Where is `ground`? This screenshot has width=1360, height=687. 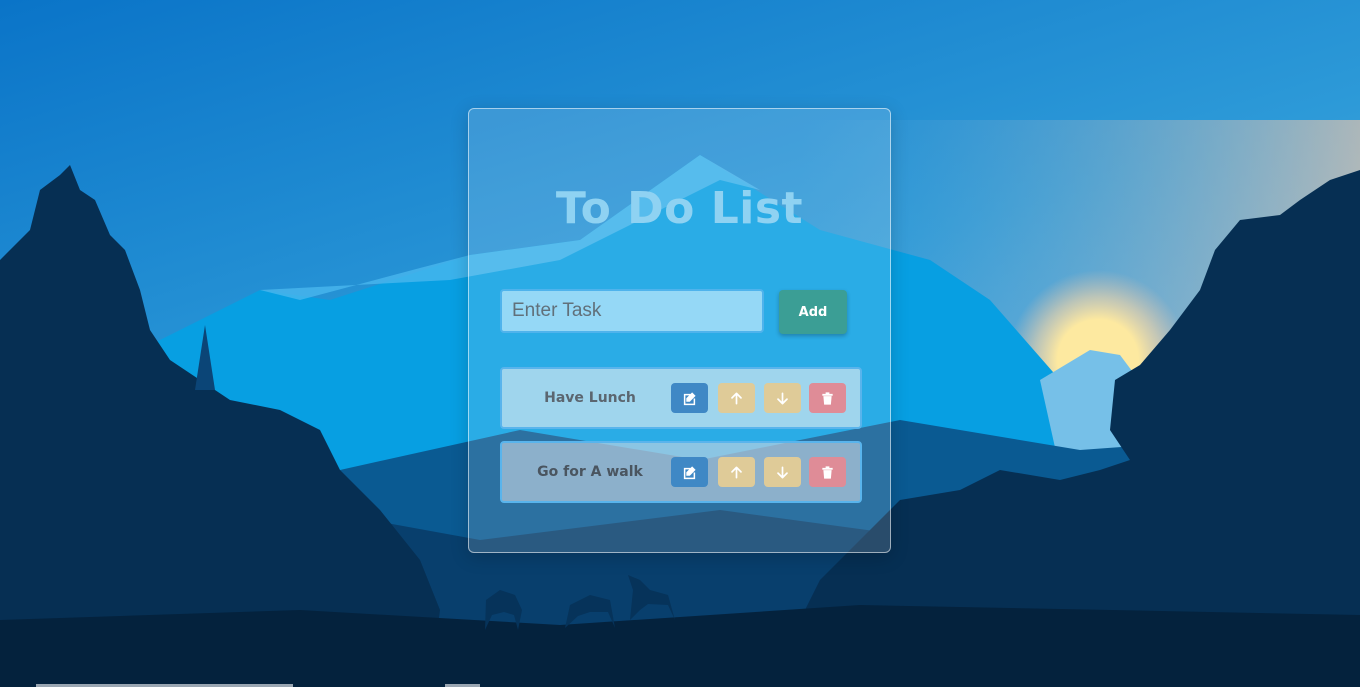 ground is located at coordinates (680, 646).